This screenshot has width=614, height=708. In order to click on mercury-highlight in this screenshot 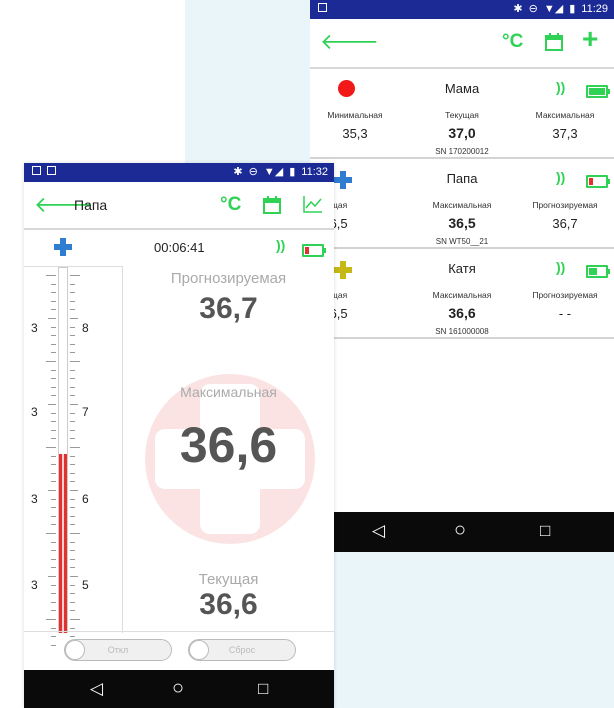, I will do `click(63, 543)`.